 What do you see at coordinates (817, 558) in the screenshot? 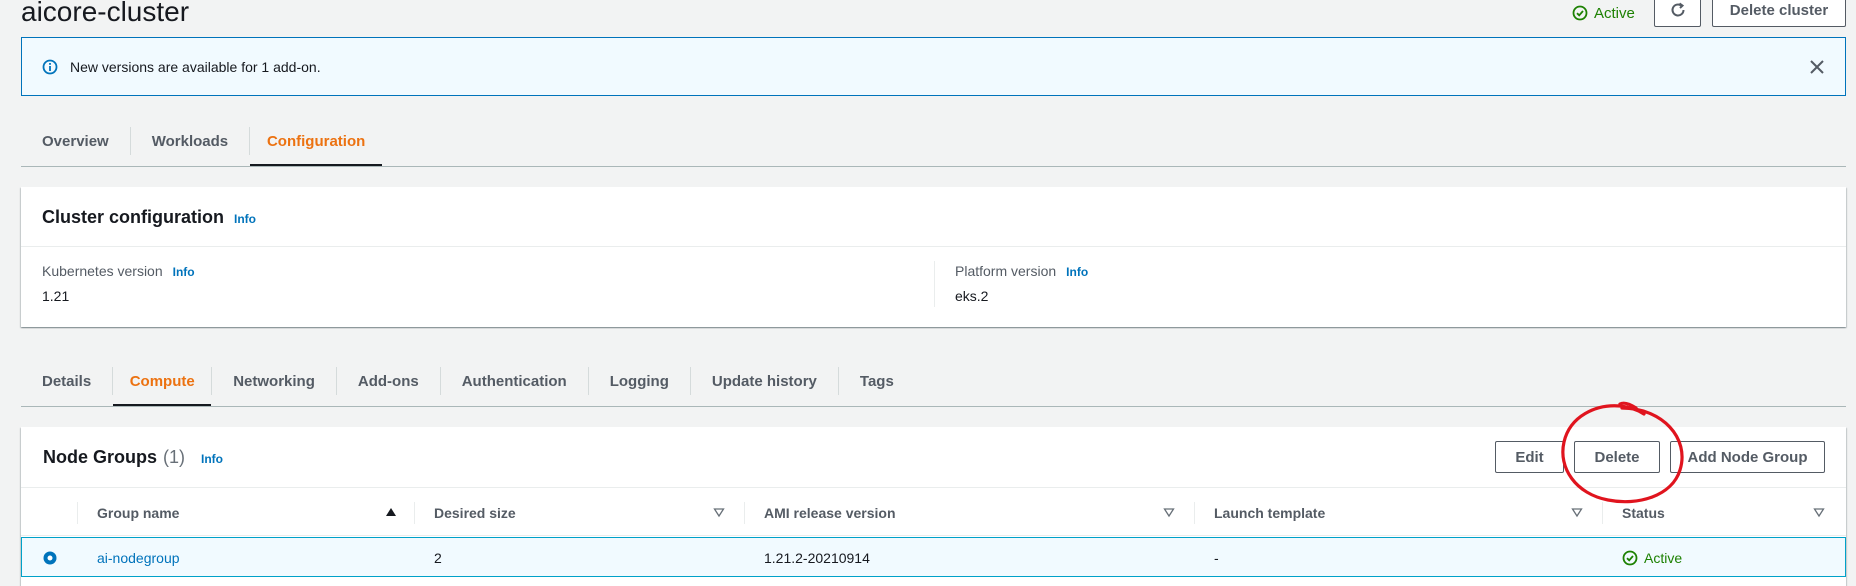
I see `ami-release-version-cell: 1.21.2-20210914` at bounding box center [817, 558].